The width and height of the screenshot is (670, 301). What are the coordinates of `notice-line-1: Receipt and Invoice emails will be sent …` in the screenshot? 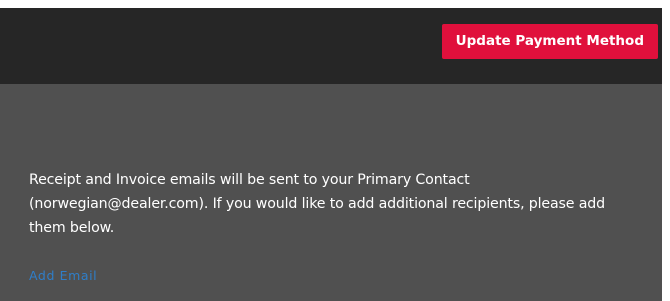 It's located at (249, 180).